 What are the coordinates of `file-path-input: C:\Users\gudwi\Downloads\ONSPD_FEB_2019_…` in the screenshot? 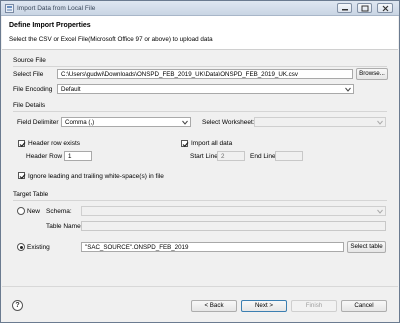 It's located at (205, 74).